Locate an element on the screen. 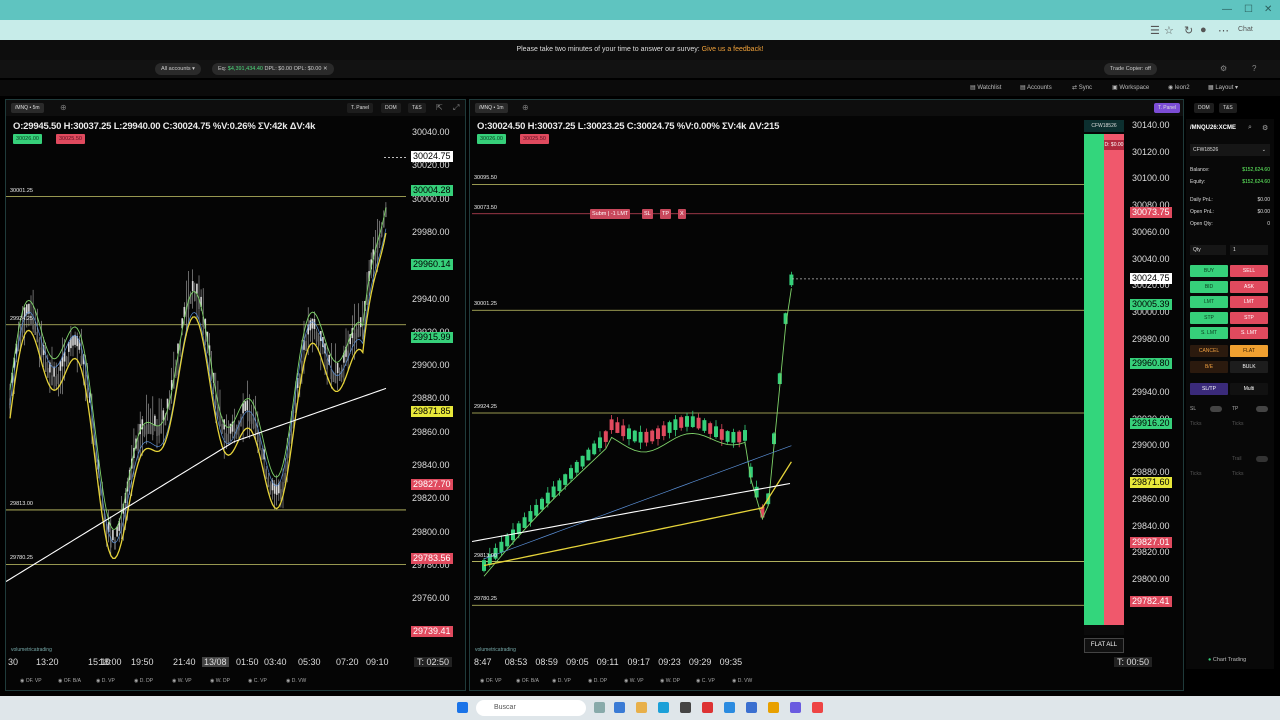 The width and height of the screenshot is (1280, 720). sltp-tab: SL/TP is located at coordinates (1209, 389).